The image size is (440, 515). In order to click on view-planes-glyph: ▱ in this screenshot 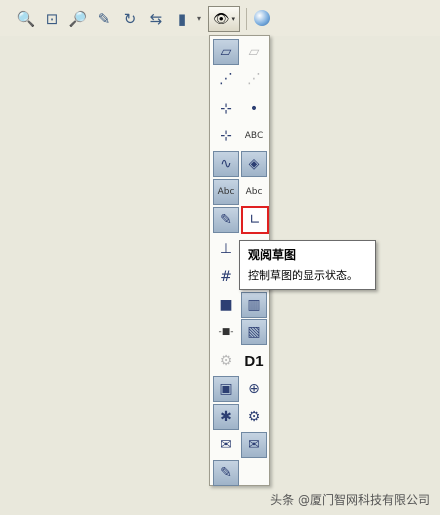, I will do `click(226, 52)`.